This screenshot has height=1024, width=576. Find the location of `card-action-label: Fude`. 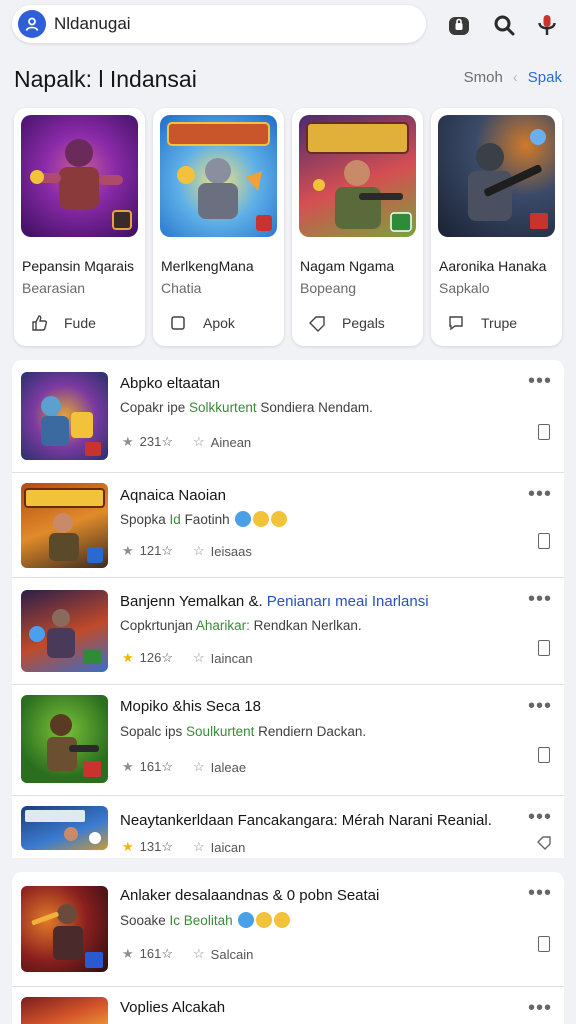

card-action-label: Fude is located at coordinates (80, 323).